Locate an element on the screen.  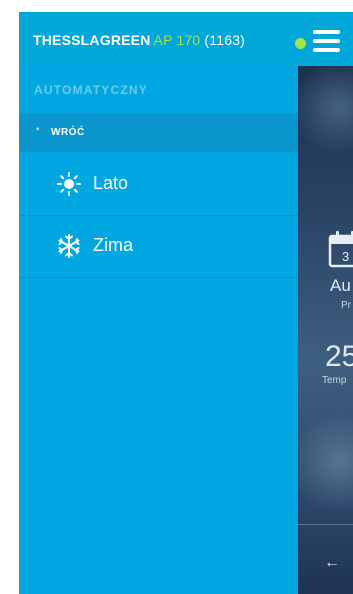
menu-item-label: Lato is located at coordinates (111, 183).